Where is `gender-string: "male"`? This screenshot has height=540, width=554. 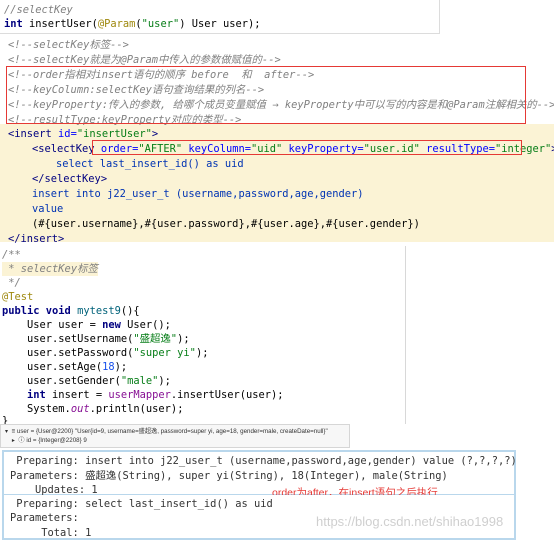
gender-string: "male" is located at coordinates (139, 381).